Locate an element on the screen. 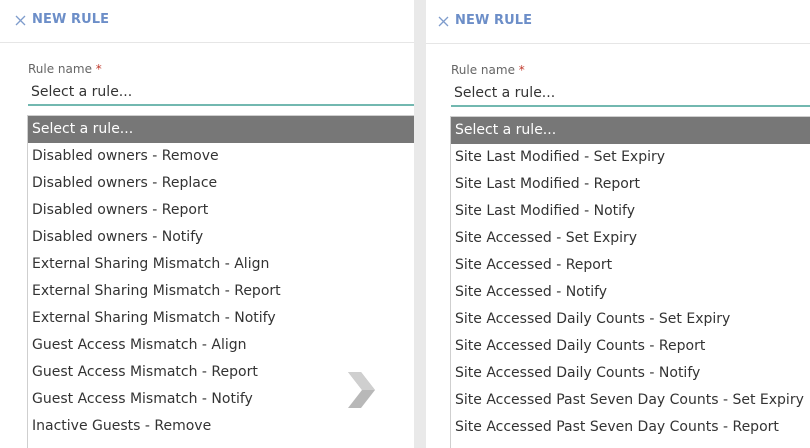 This screenshot has width=810, height=448. dropdown-option: Site Accessed - Report is located at coordinates (630, 265).